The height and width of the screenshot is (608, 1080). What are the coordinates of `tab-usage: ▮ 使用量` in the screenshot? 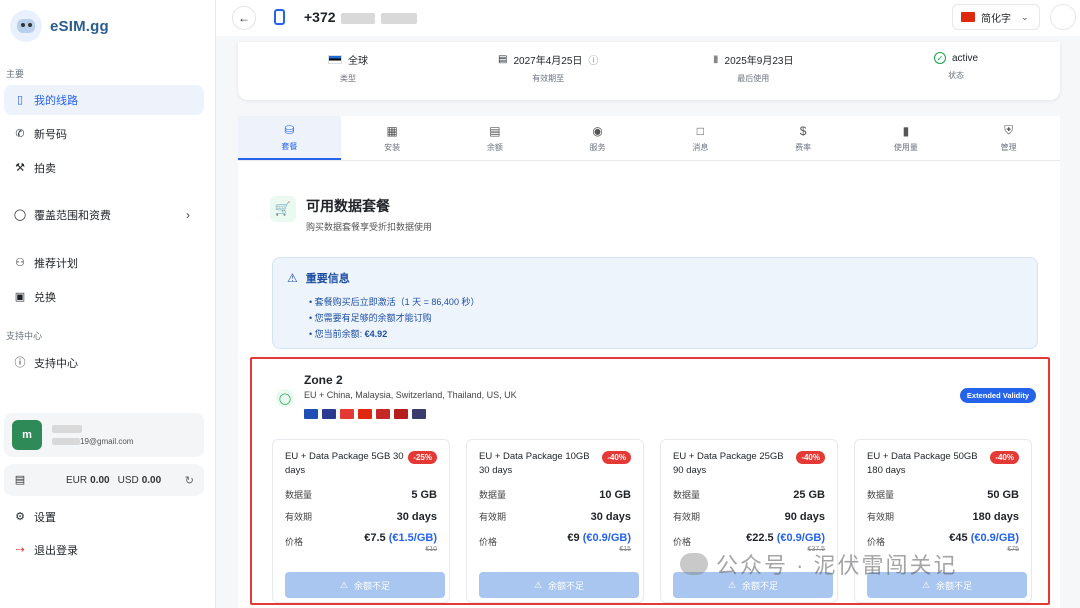 It's located at (906, 138).